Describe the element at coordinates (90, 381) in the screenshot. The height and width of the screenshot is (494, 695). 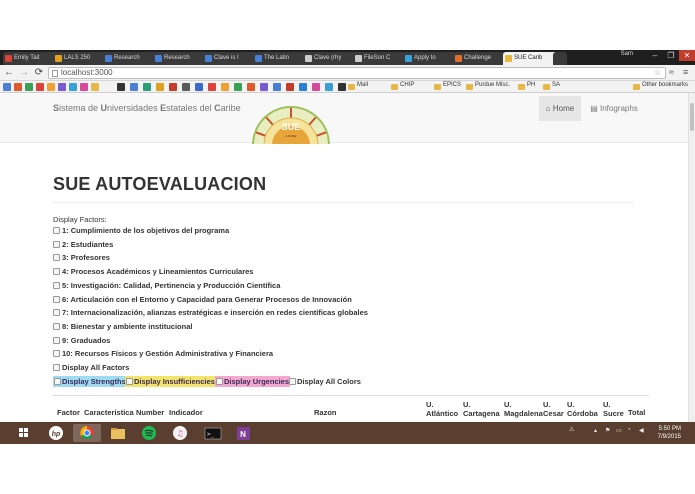
I see `display-strengths-toggle: Display Strengths` at that location.